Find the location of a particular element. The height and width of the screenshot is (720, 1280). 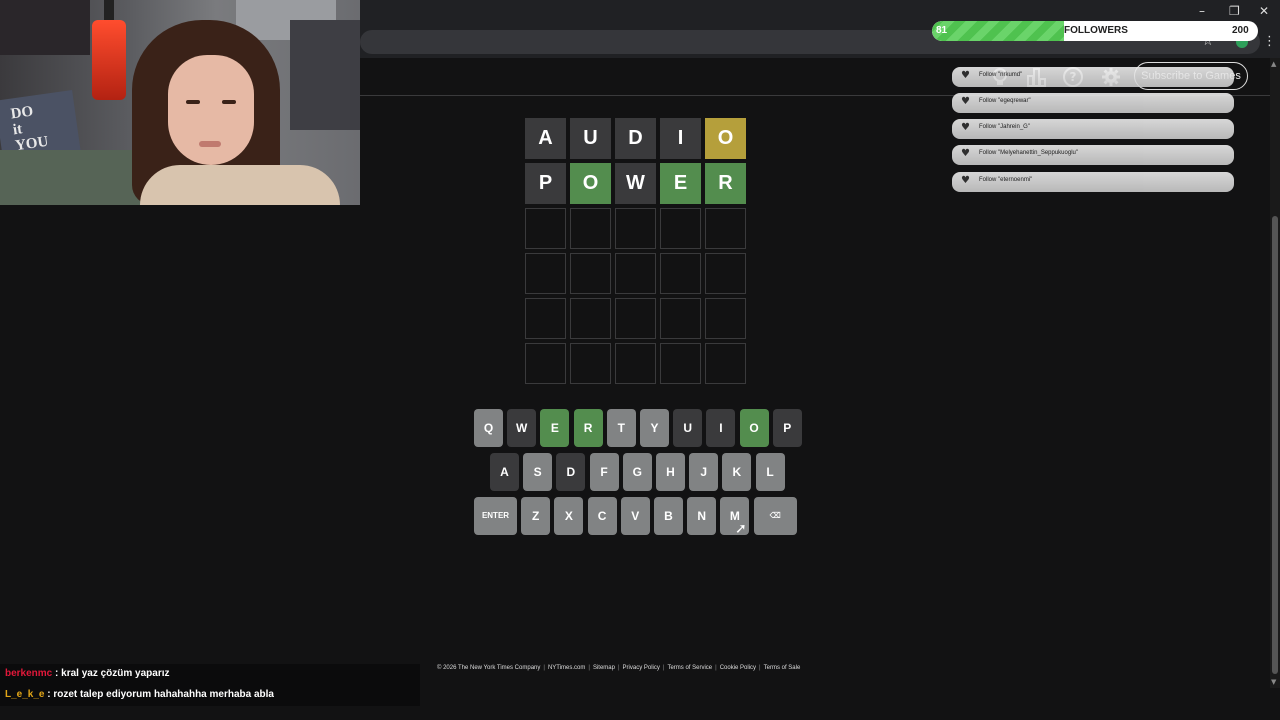

key-f: F is located at coordinates (604, 472).